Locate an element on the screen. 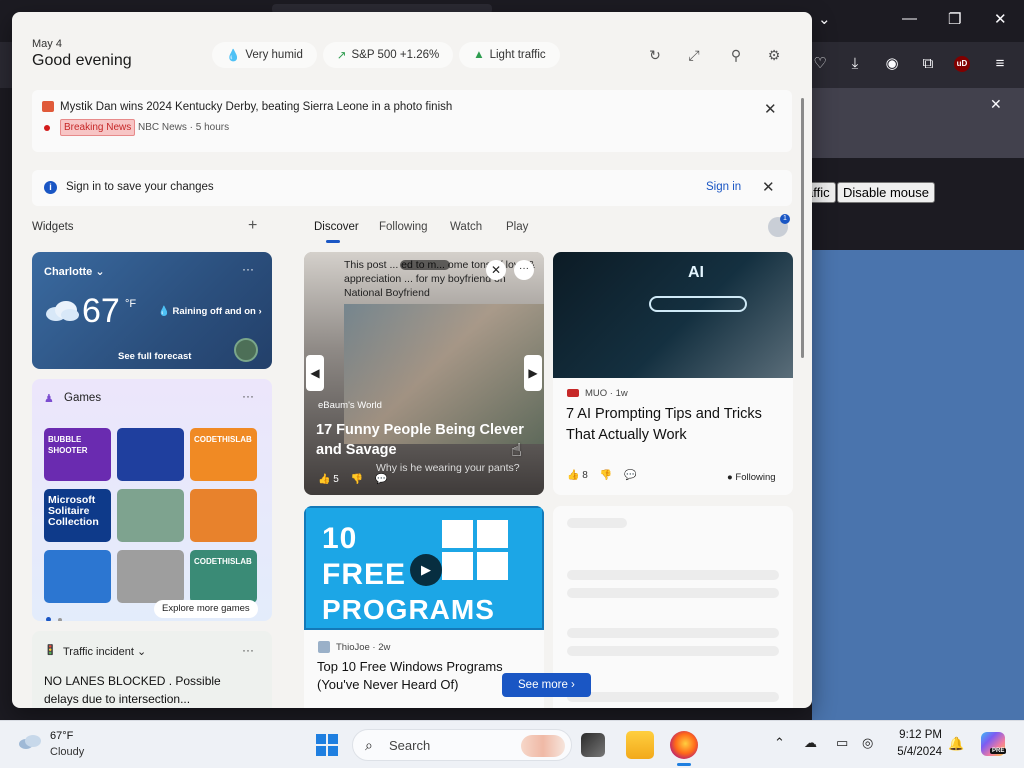 This screenshot has height=768, width=1024. hamburger-menu-icon: ≡ is located at coordinates (1000, 64).